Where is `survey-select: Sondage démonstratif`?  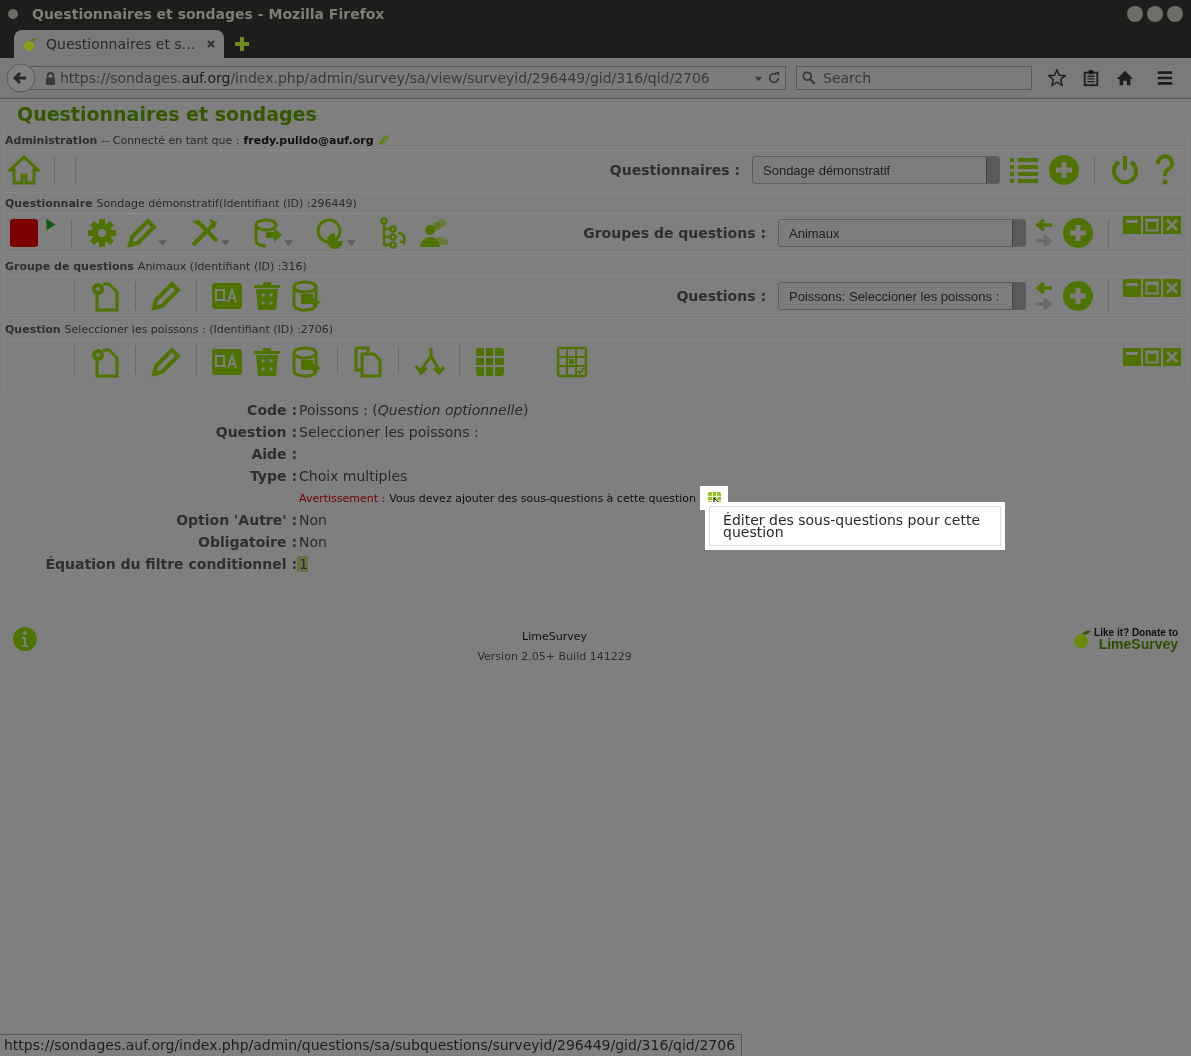 survey-select: Sondage démonstratif is located at coordinates (876, 170).